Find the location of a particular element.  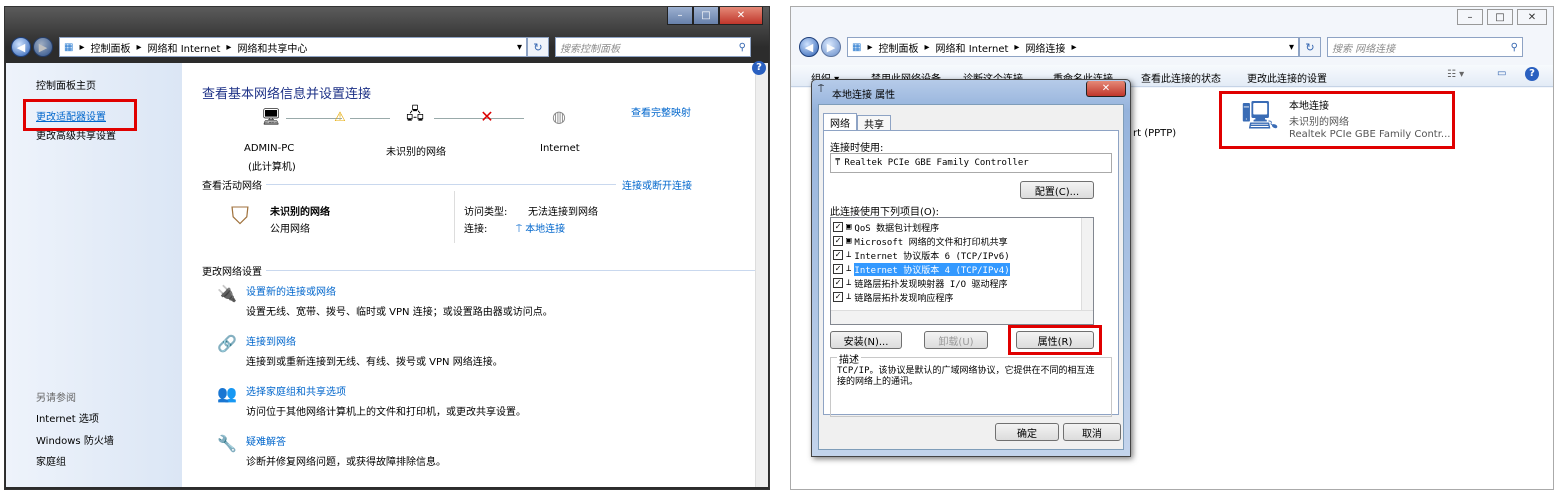

task-new-connection-link: 设置新的连接或网络 is located at coordinates (291, 290).